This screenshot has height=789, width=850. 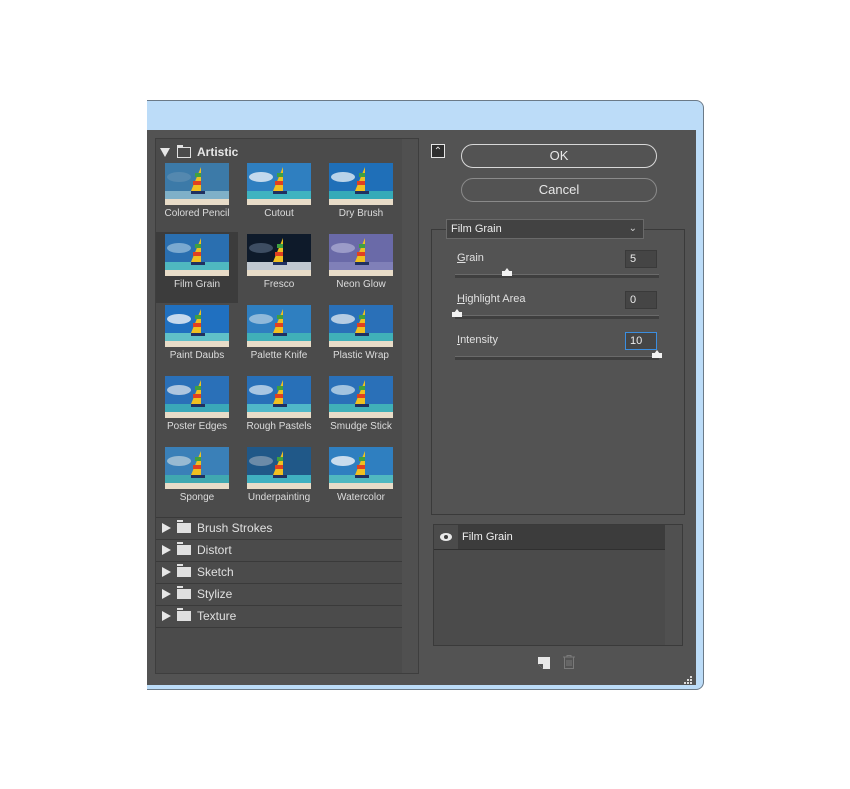 I want to click on category-label: Artistic, so click(x=218, y=152).